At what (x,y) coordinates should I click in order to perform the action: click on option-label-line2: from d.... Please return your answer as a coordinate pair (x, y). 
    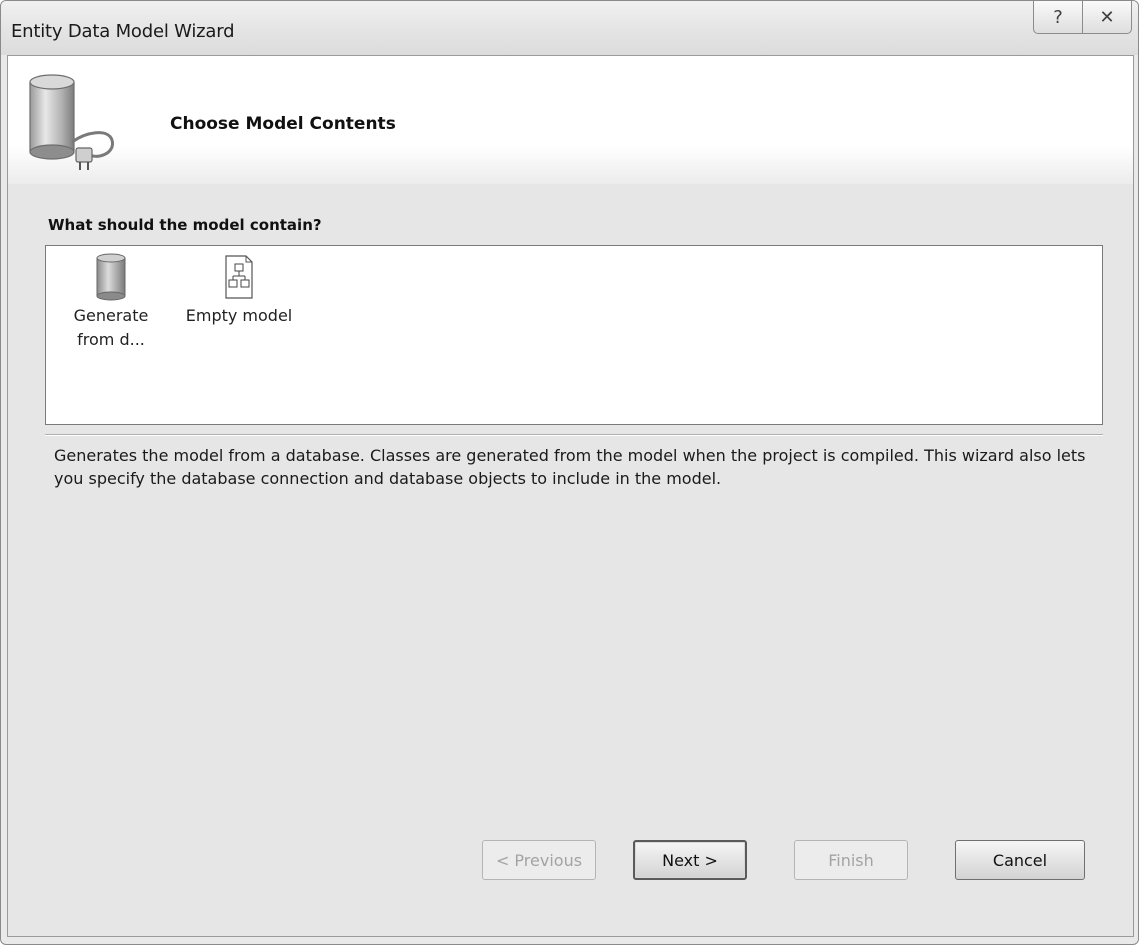
    Looking at the image, I should click on (111, 339).